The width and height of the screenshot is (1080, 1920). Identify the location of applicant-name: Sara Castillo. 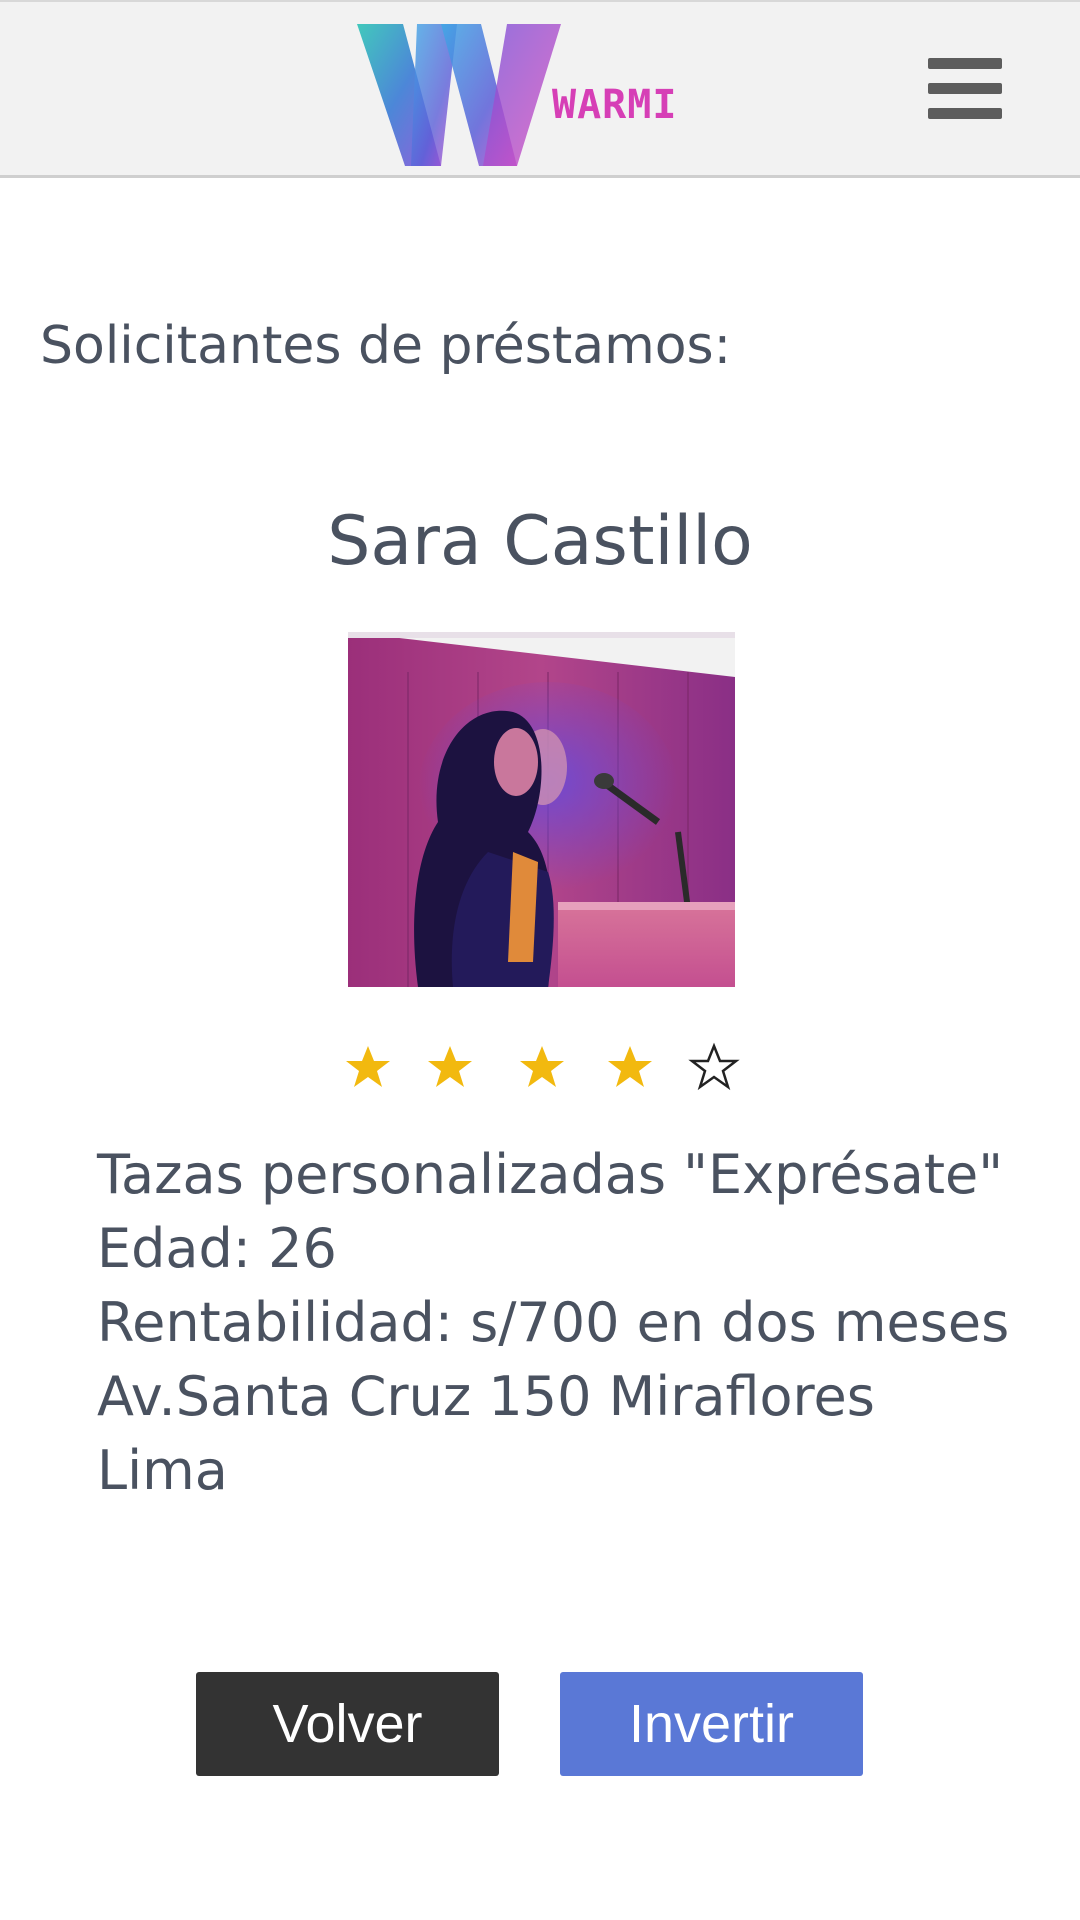
(540, 541).